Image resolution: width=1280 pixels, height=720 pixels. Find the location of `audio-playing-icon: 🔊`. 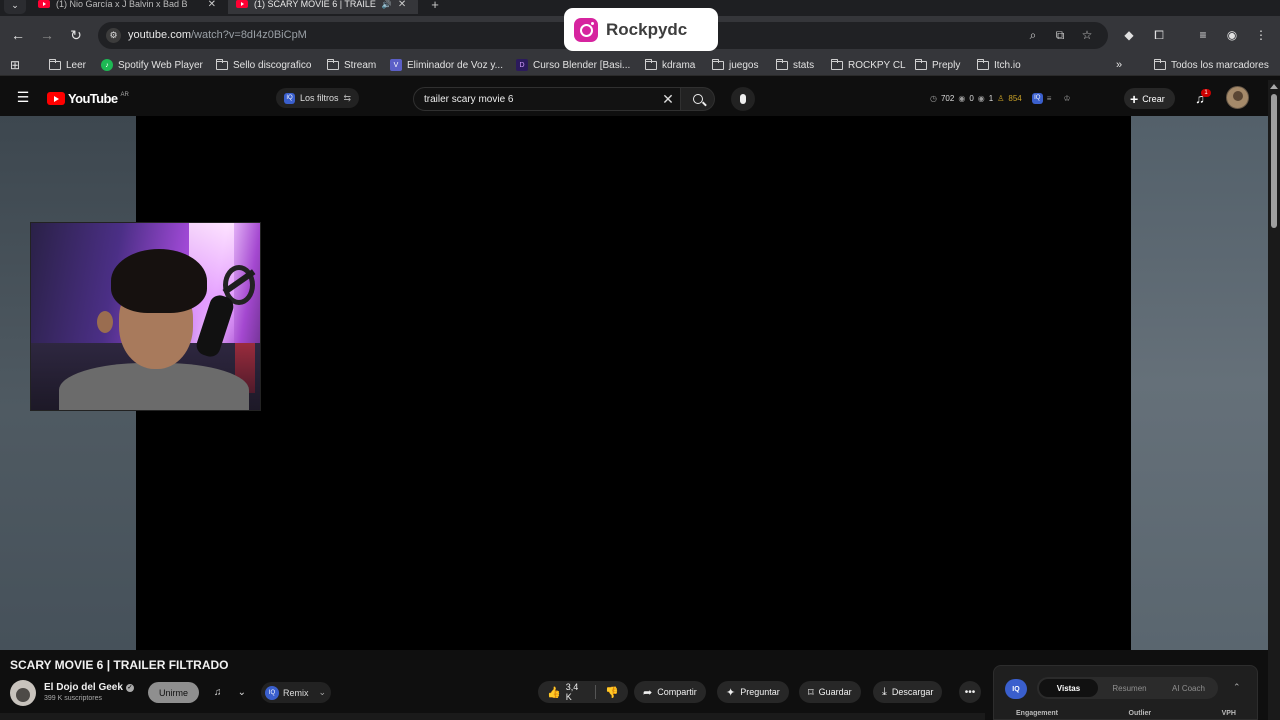

audio-playing-icon: 🔊 is located at coordinates (387, 4).